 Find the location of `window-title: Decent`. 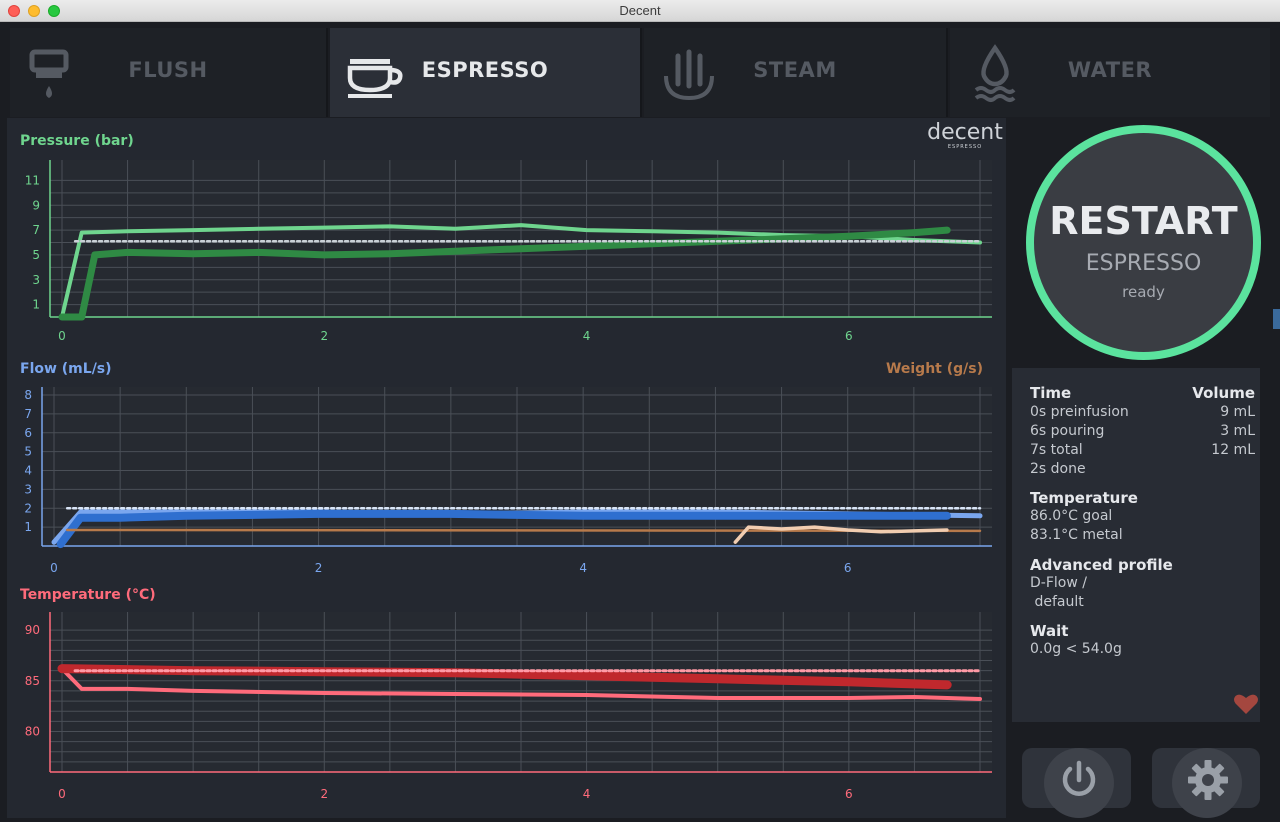

window-title: Decent is located at coordinates (640, 10).